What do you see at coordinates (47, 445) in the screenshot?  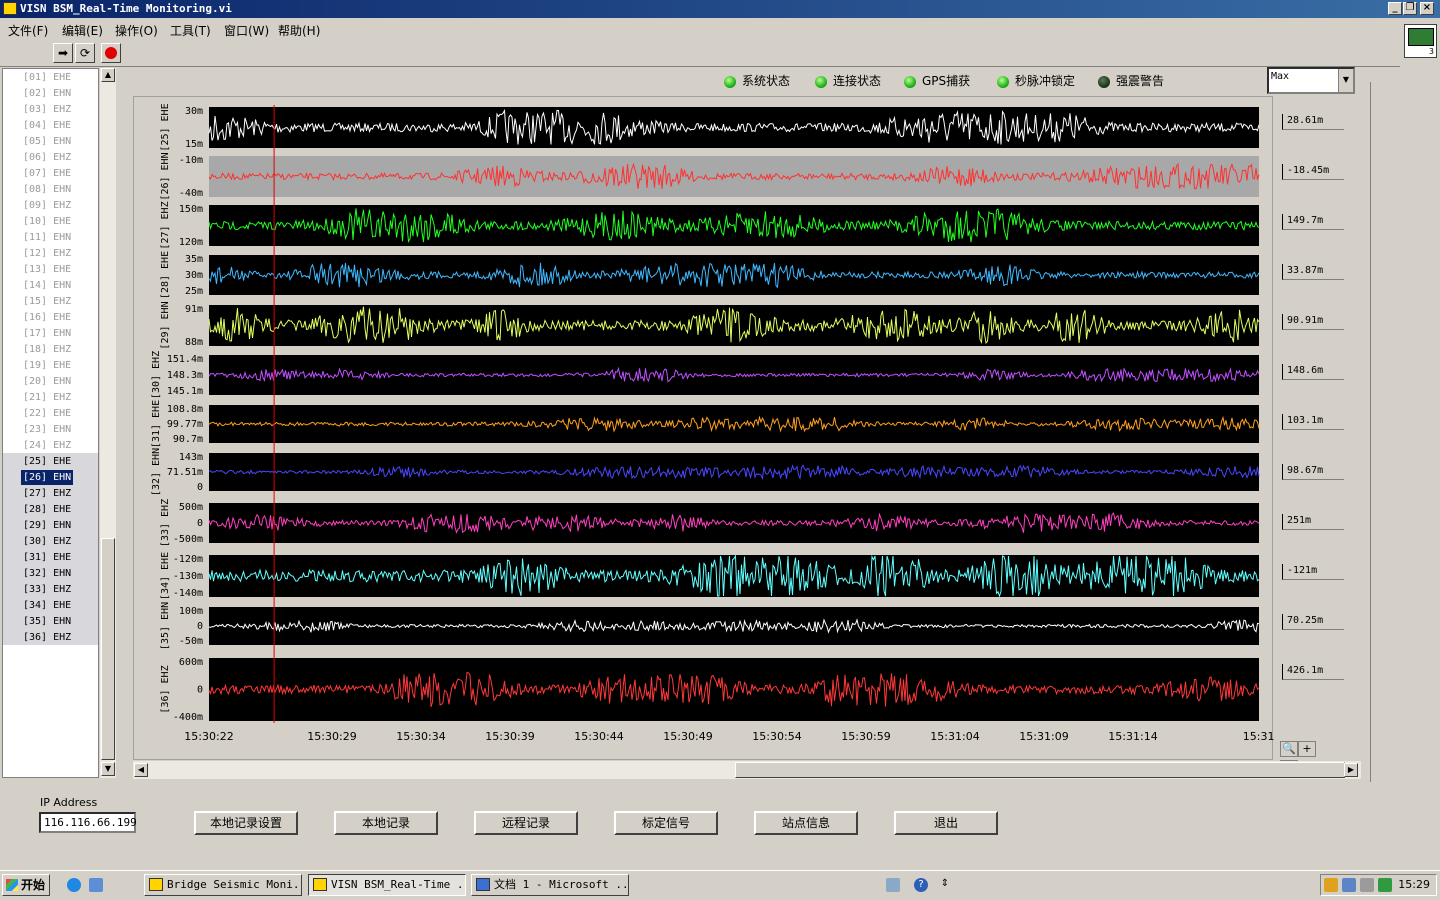 I see `channel-item: [24] EHZ` at bounding box center [47, 445].